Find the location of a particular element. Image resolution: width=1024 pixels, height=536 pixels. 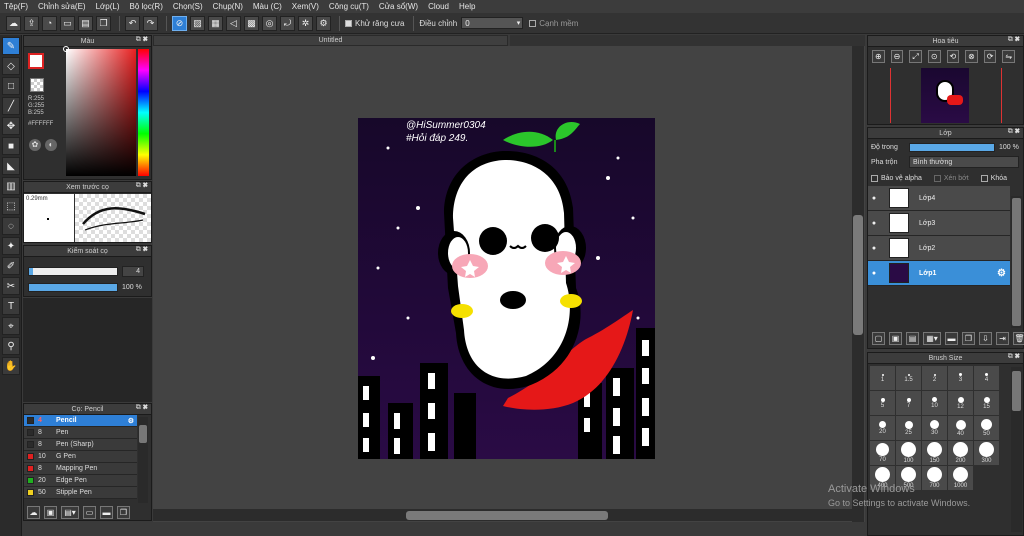

layer-icon: ▤ is located at coordinates (85, 23).